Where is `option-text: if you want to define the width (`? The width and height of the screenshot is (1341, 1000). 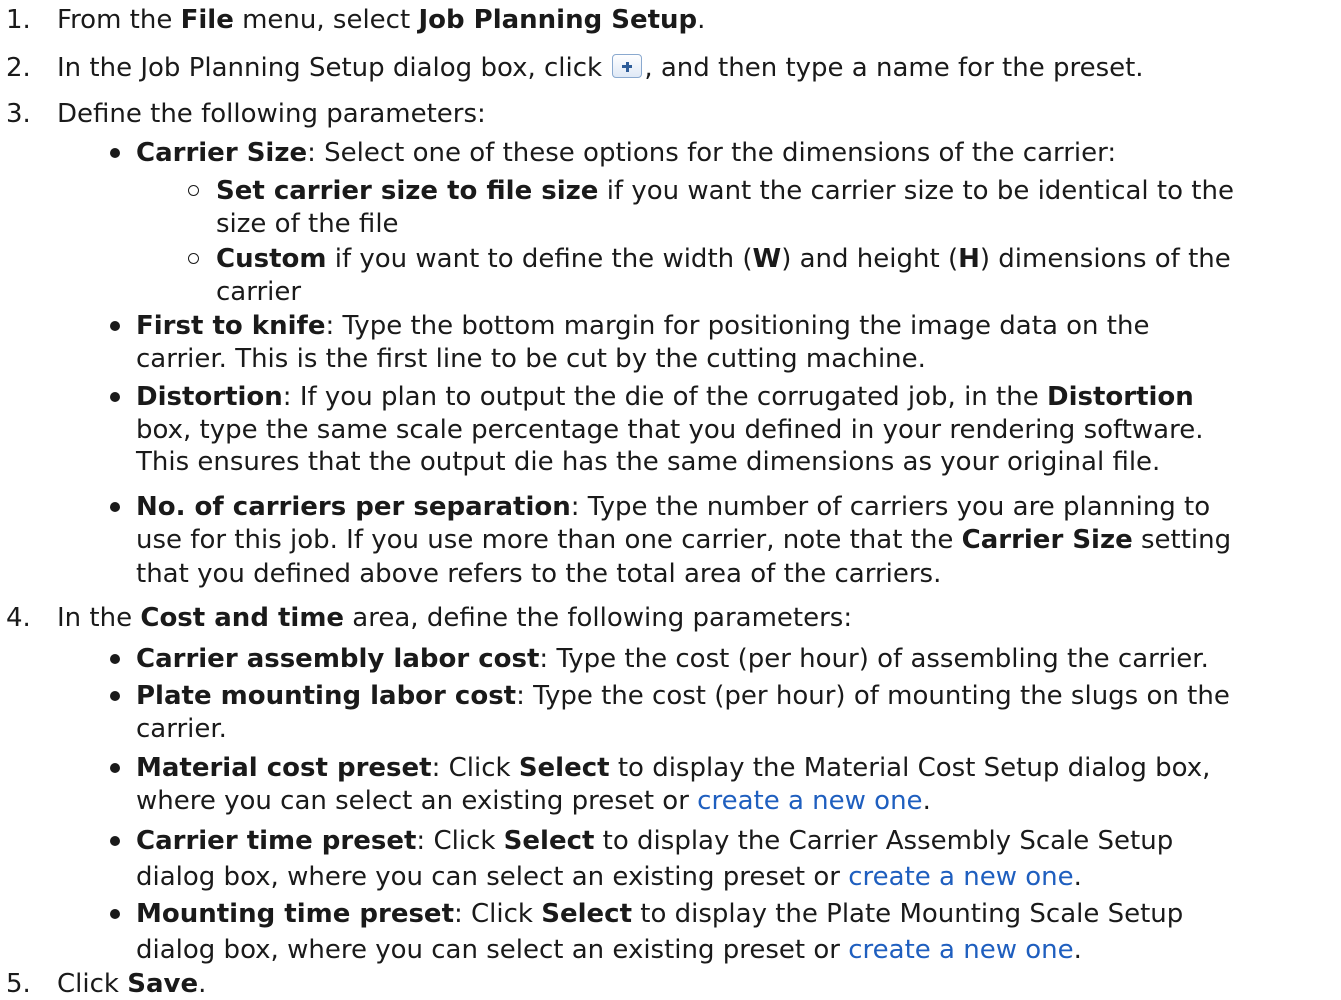 option-text: if you want to define the width ( is located at coordinates (539, 259).